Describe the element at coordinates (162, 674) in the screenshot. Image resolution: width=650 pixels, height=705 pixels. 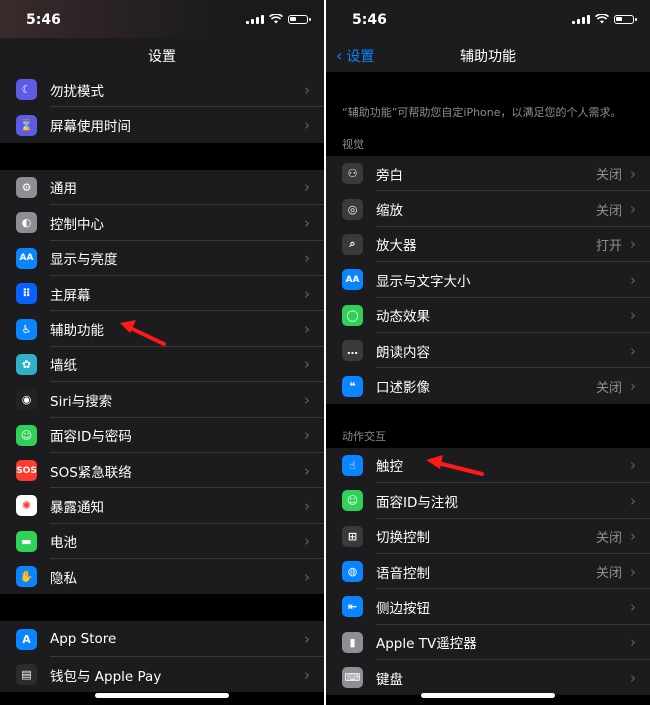
I see `settings-row: ▤ 钱包与 Apple Pay ›` at that location.